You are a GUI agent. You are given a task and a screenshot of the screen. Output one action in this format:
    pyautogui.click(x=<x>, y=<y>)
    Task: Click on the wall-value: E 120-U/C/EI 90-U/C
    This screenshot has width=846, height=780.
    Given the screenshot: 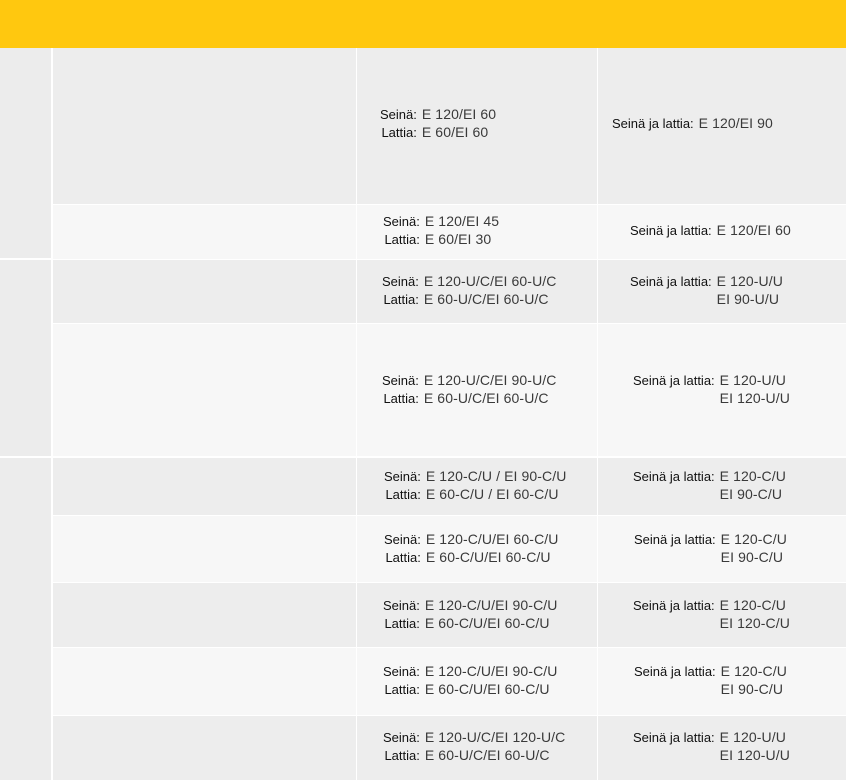 What is the action you would take?
    pyautogui.click(x=490, y=380)
    